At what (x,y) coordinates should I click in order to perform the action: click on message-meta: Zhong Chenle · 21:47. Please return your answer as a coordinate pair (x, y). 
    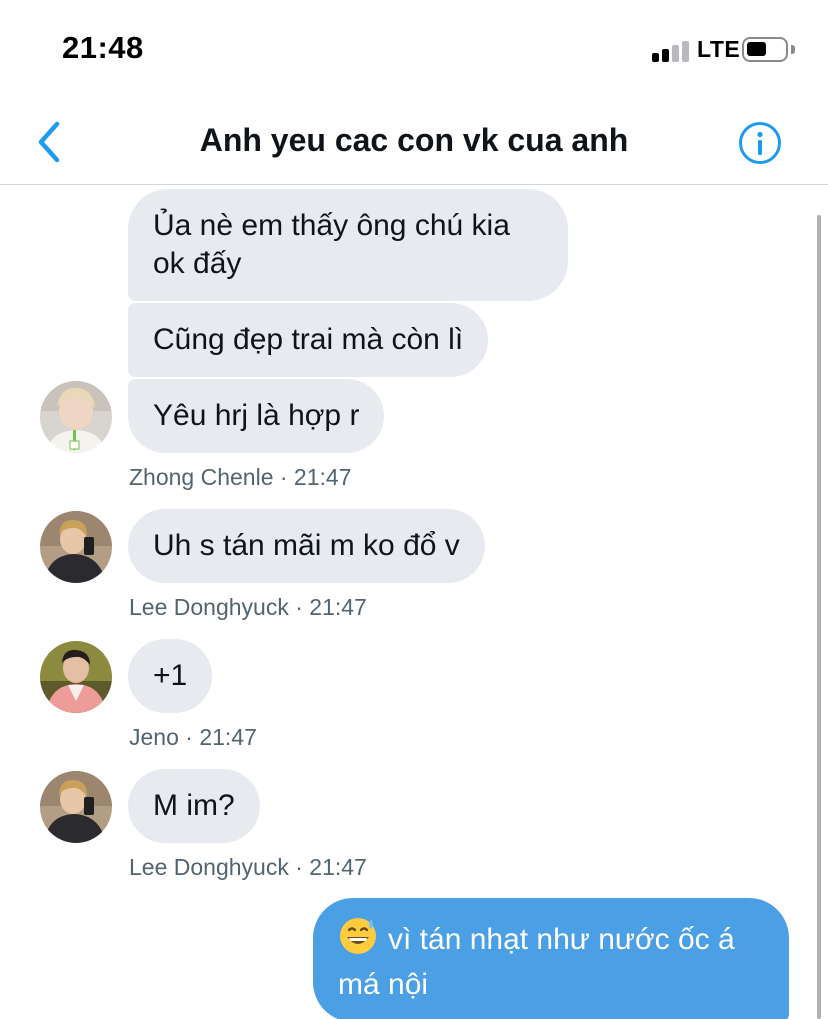
    Looking at the image, I should click on (240, 477).